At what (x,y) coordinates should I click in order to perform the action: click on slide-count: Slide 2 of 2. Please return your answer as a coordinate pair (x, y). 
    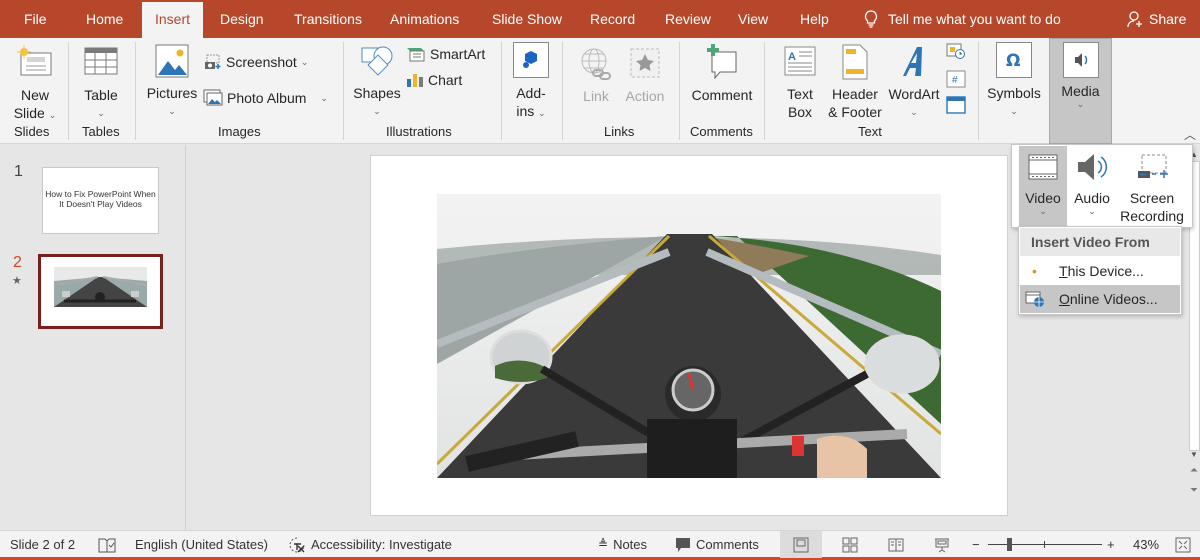
    Looking at the image, I should click on (43, 544).